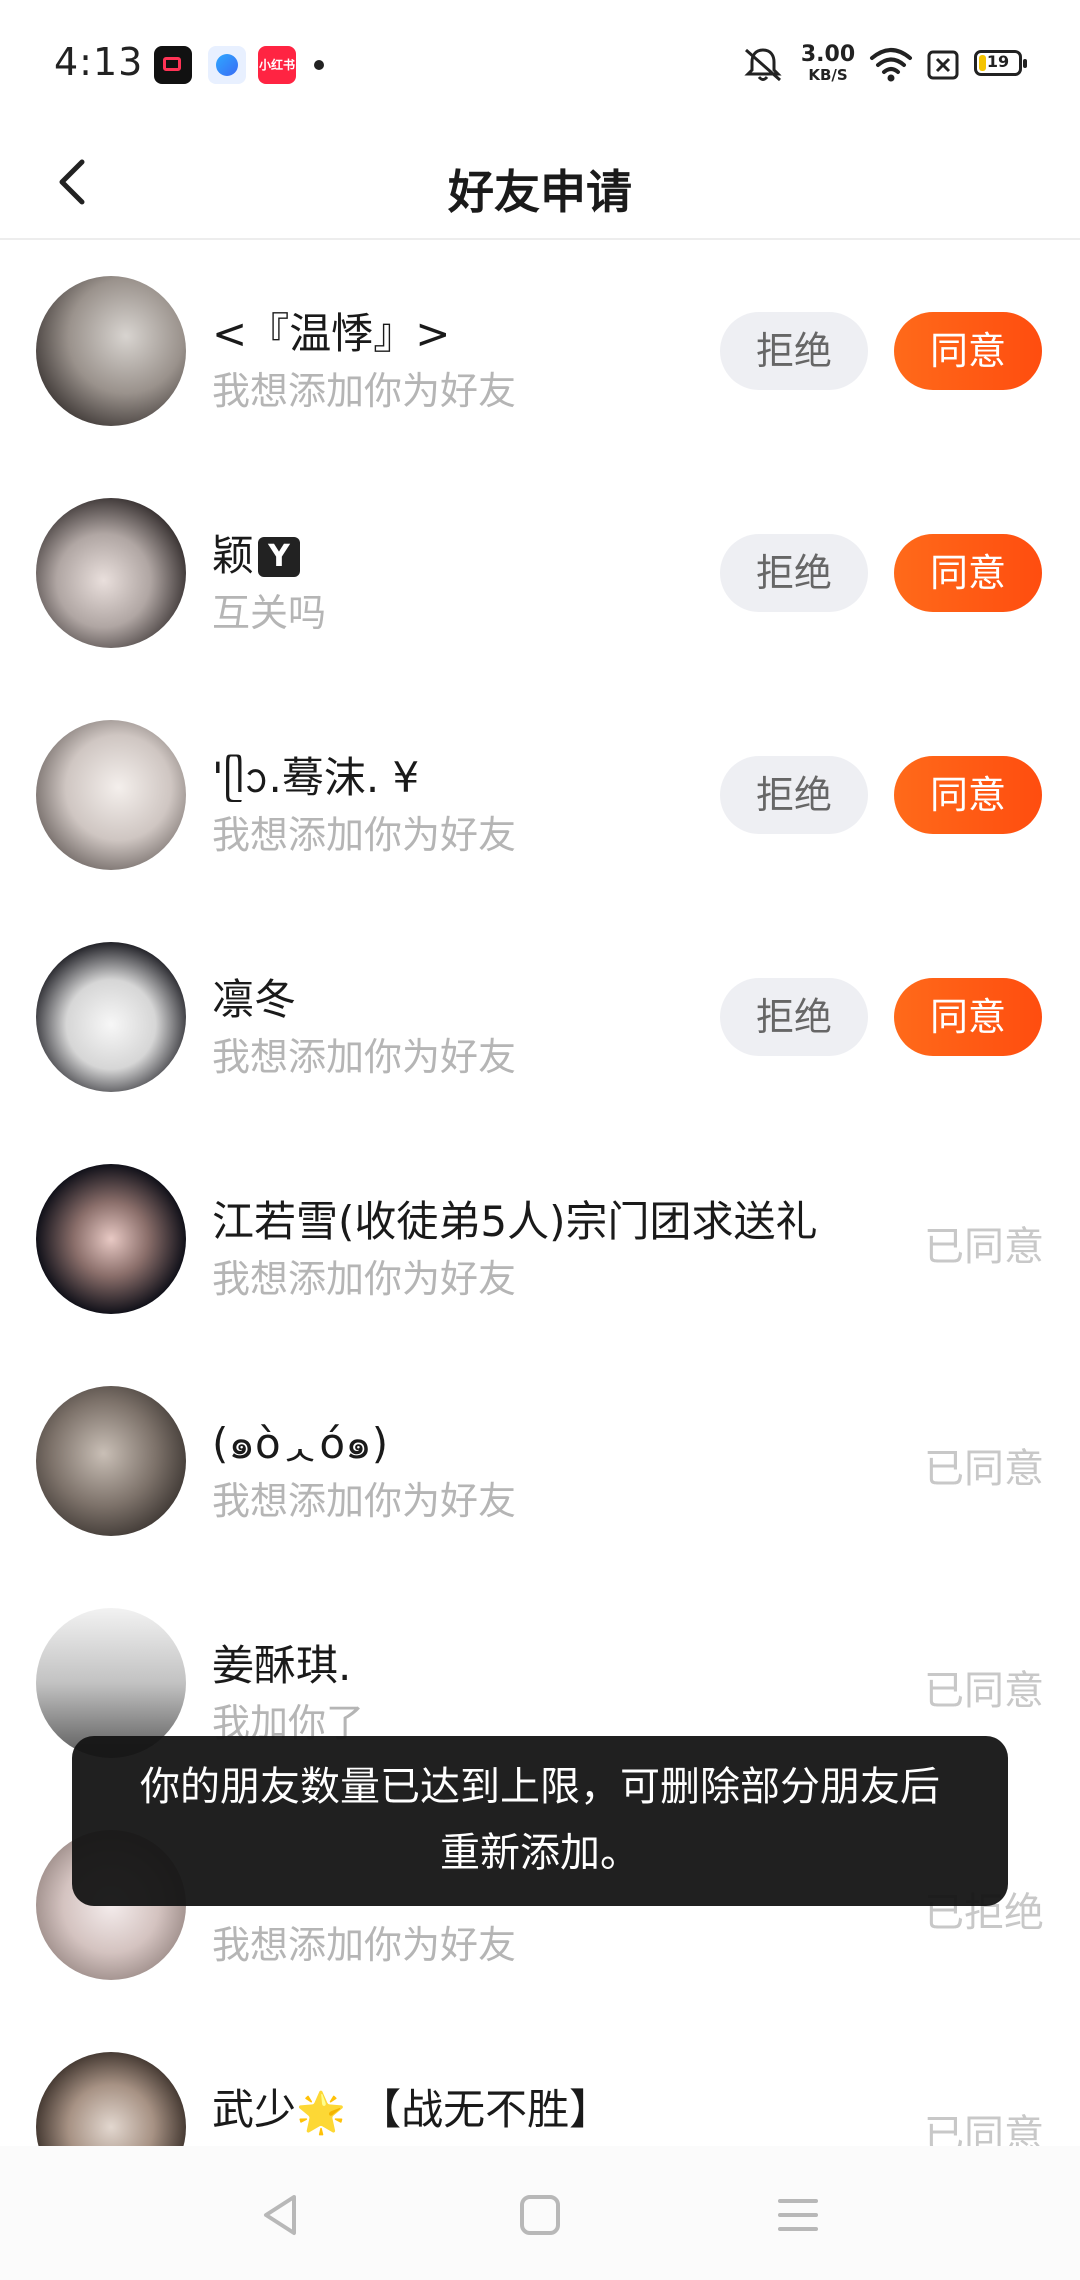 The width and height of the screenshot is (1080, 2280). What do you see at coordinates (321, 2113) in the screenshot?
I see `star-icon: 🌟` at bounding box center [321, 2113].